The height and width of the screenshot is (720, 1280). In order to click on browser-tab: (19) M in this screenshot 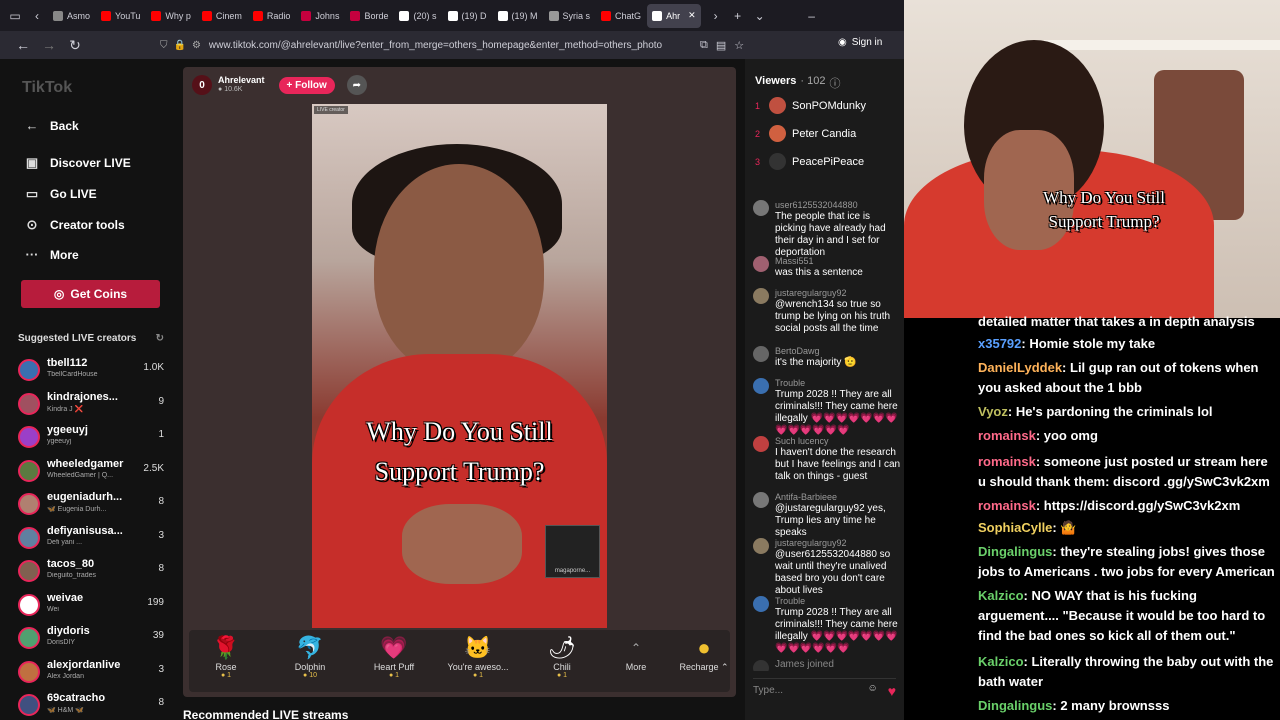, I will do `click(518, 16)`.